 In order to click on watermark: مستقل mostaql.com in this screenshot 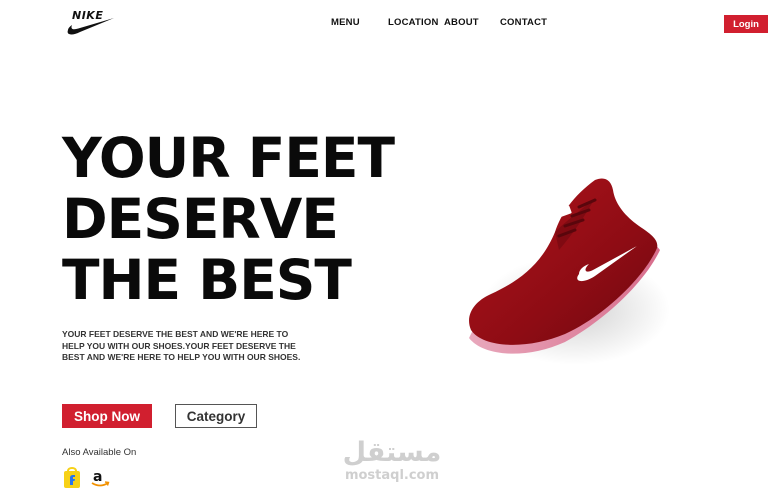, I will do `click(392, 464)`.